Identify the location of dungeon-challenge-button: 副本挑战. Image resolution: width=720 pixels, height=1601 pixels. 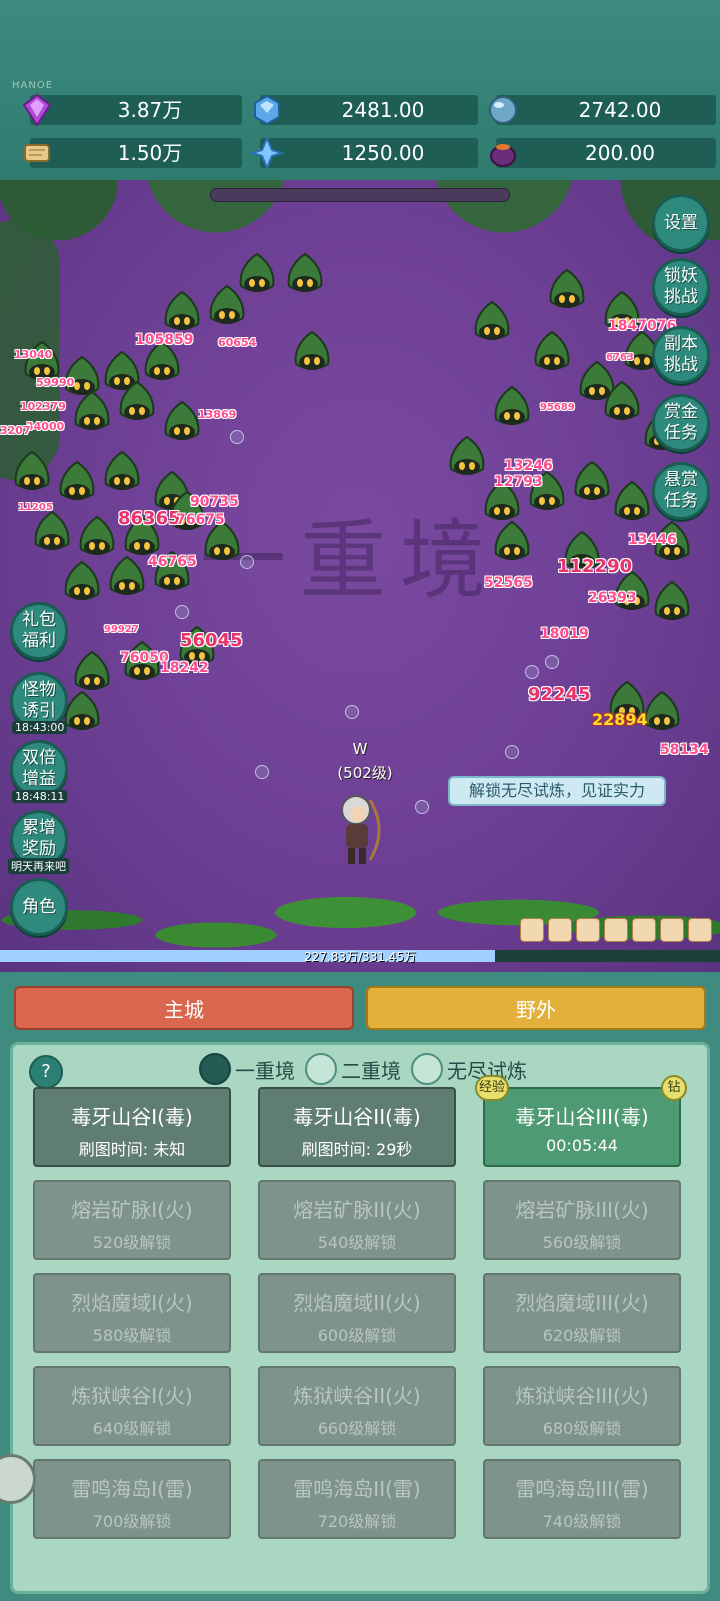
(681, 355).